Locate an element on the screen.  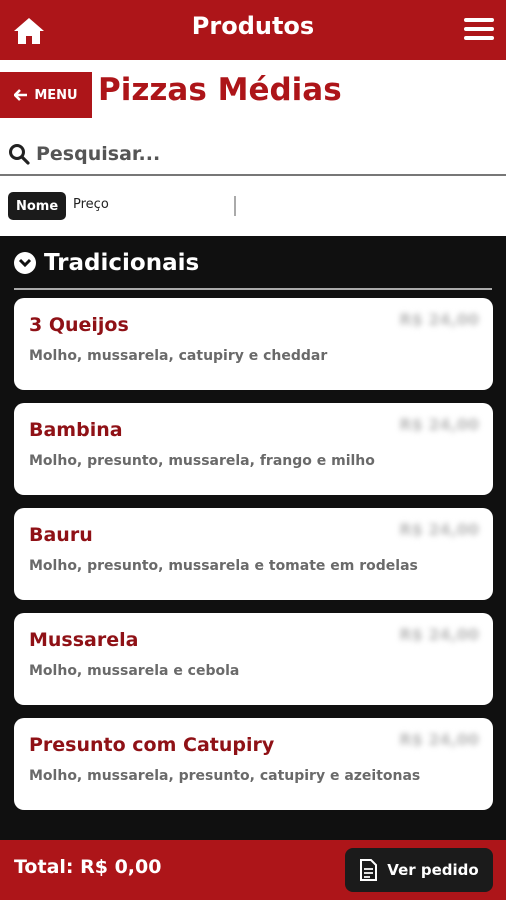
sort-by-price-button: Preço is located at coordinates (91, 204).